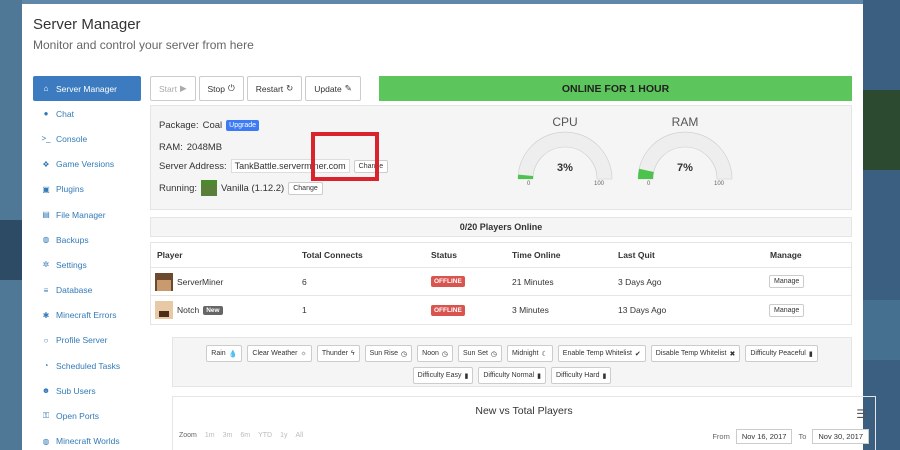 This screenshot has height=450, width=900. What do you see at coordinates (303, 353) in the screenshot?
I see `sun-icon: ☼` at bounding box center [303, 353].